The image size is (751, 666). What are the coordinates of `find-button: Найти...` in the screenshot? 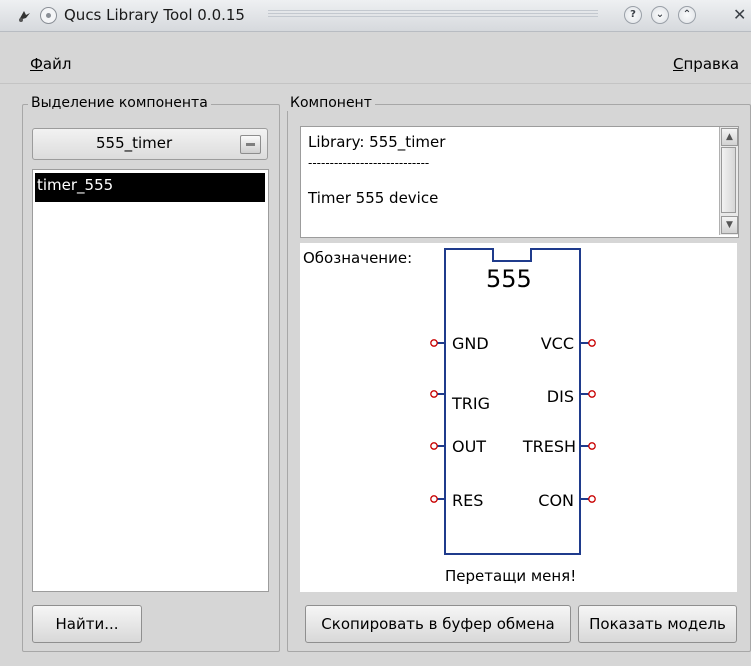 It's located at (87, 624).